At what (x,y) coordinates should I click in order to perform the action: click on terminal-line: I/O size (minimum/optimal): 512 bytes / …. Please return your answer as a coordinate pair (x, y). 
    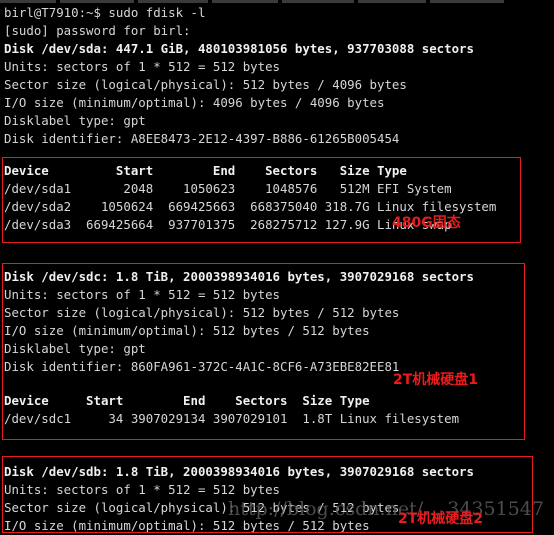
    Looking at the image, I should click on (187, 330).